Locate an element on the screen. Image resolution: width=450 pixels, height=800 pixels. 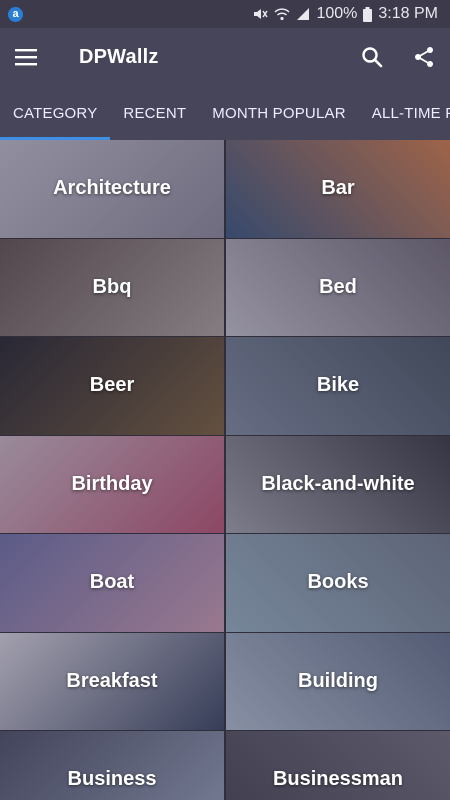
category-tile: Bar is located at coordinates (338, 189).